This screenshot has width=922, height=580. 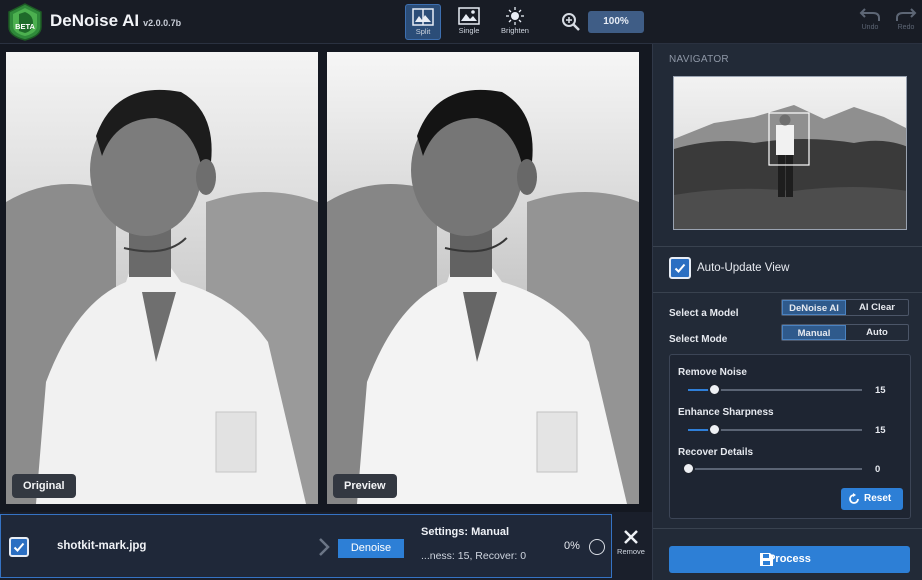 I want to click on redo-icon, so click(x=906, y=14).